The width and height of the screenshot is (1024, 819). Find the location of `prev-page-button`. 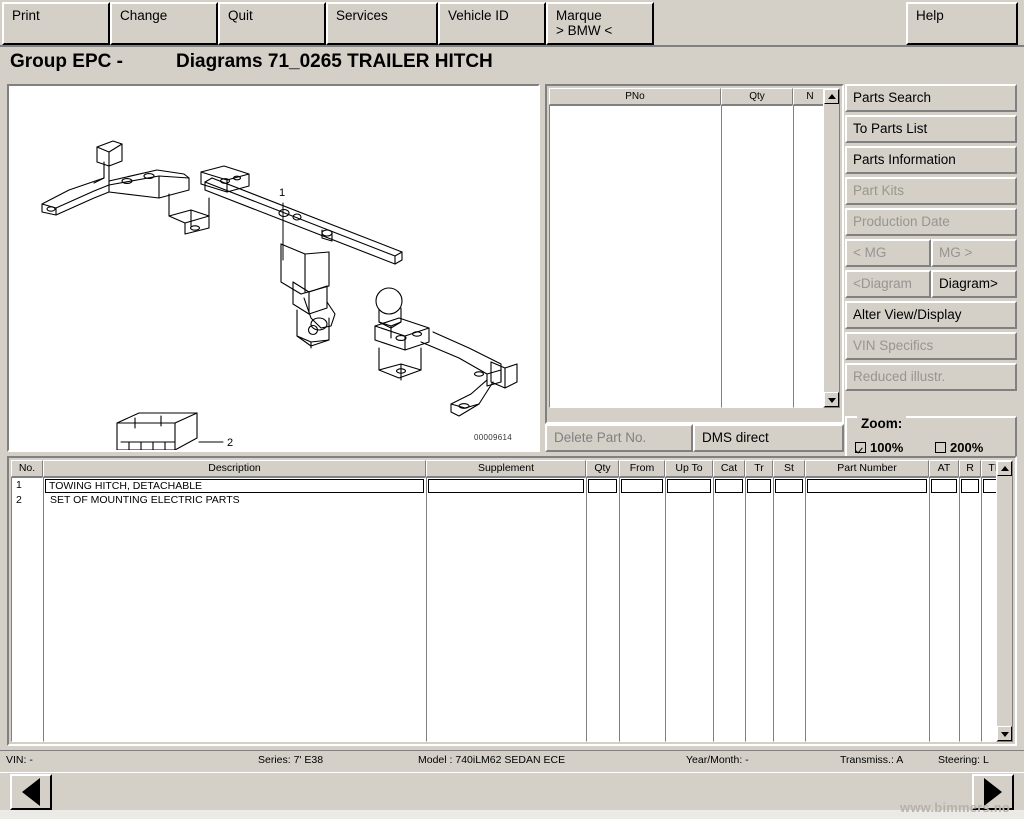

prev-page-button is located at coordinates (31, 792).